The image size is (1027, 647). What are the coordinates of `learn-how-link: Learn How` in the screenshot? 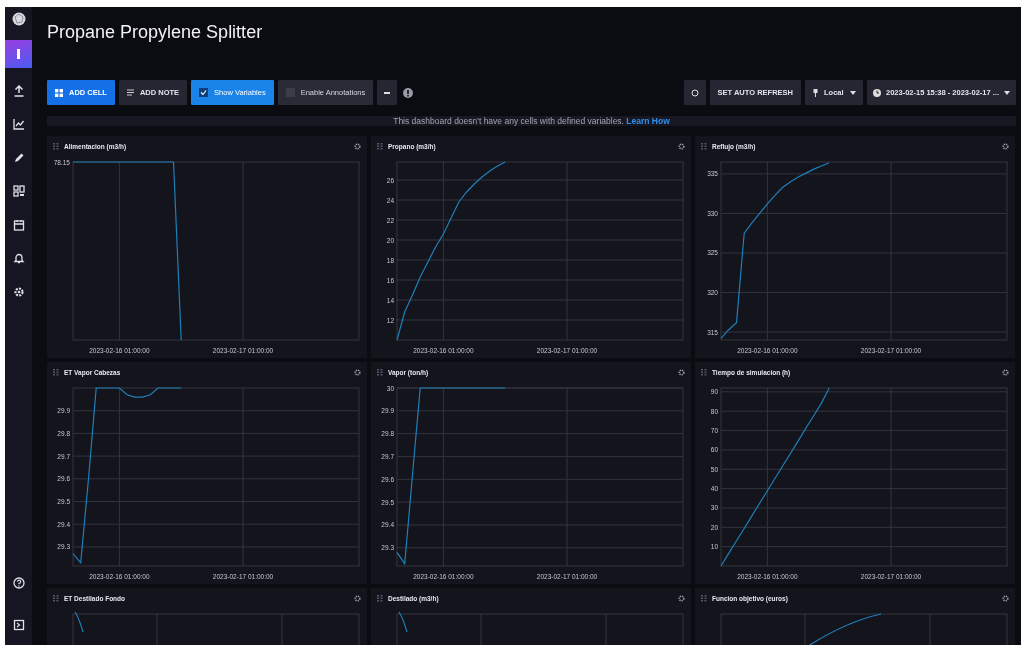 It's located at (648, 121).